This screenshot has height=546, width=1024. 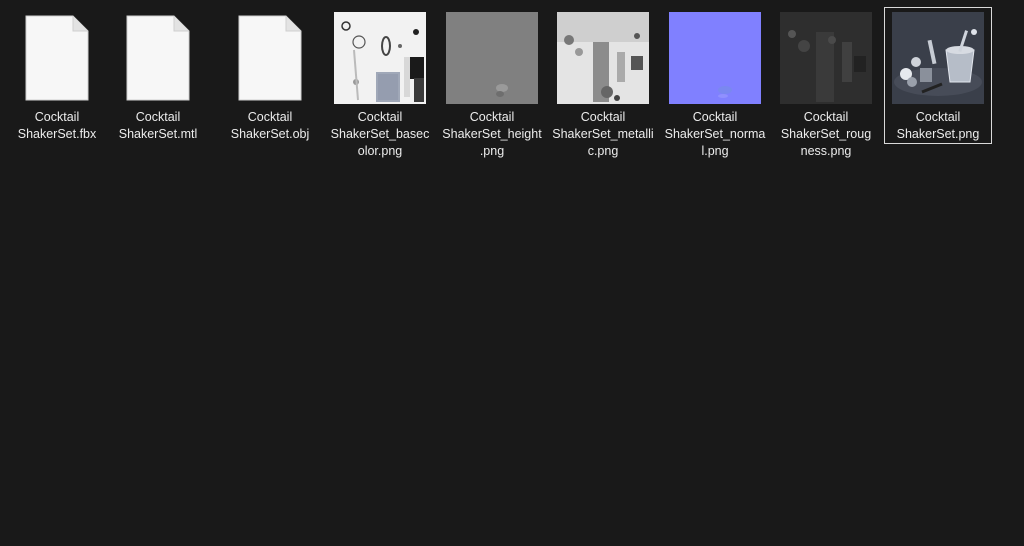 I want to click on file-item-metallic: Cocktail ShakerSet_metalli c.png, so click(x=603, y=82).